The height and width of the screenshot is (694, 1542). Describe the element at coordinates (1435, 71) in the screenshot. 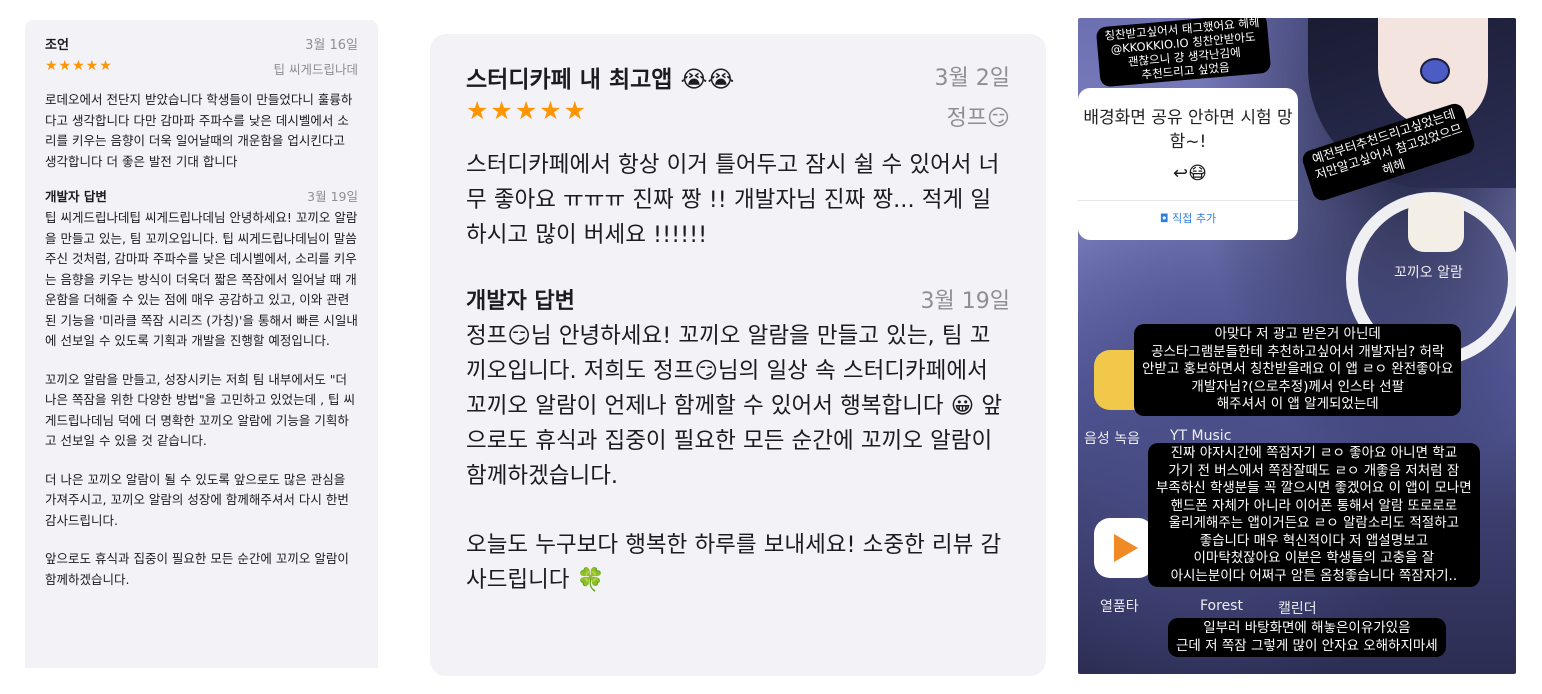

I see `character-eye` at that location.